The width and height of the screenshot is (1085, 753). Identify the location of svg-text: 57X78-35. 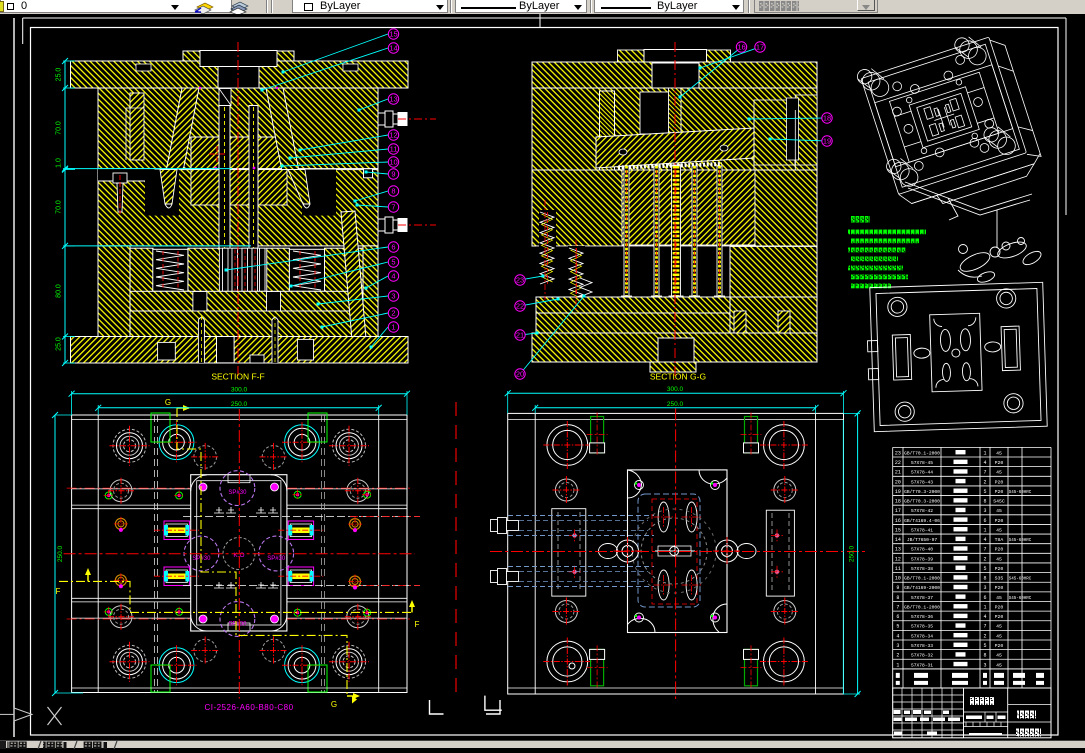
(922, 627).